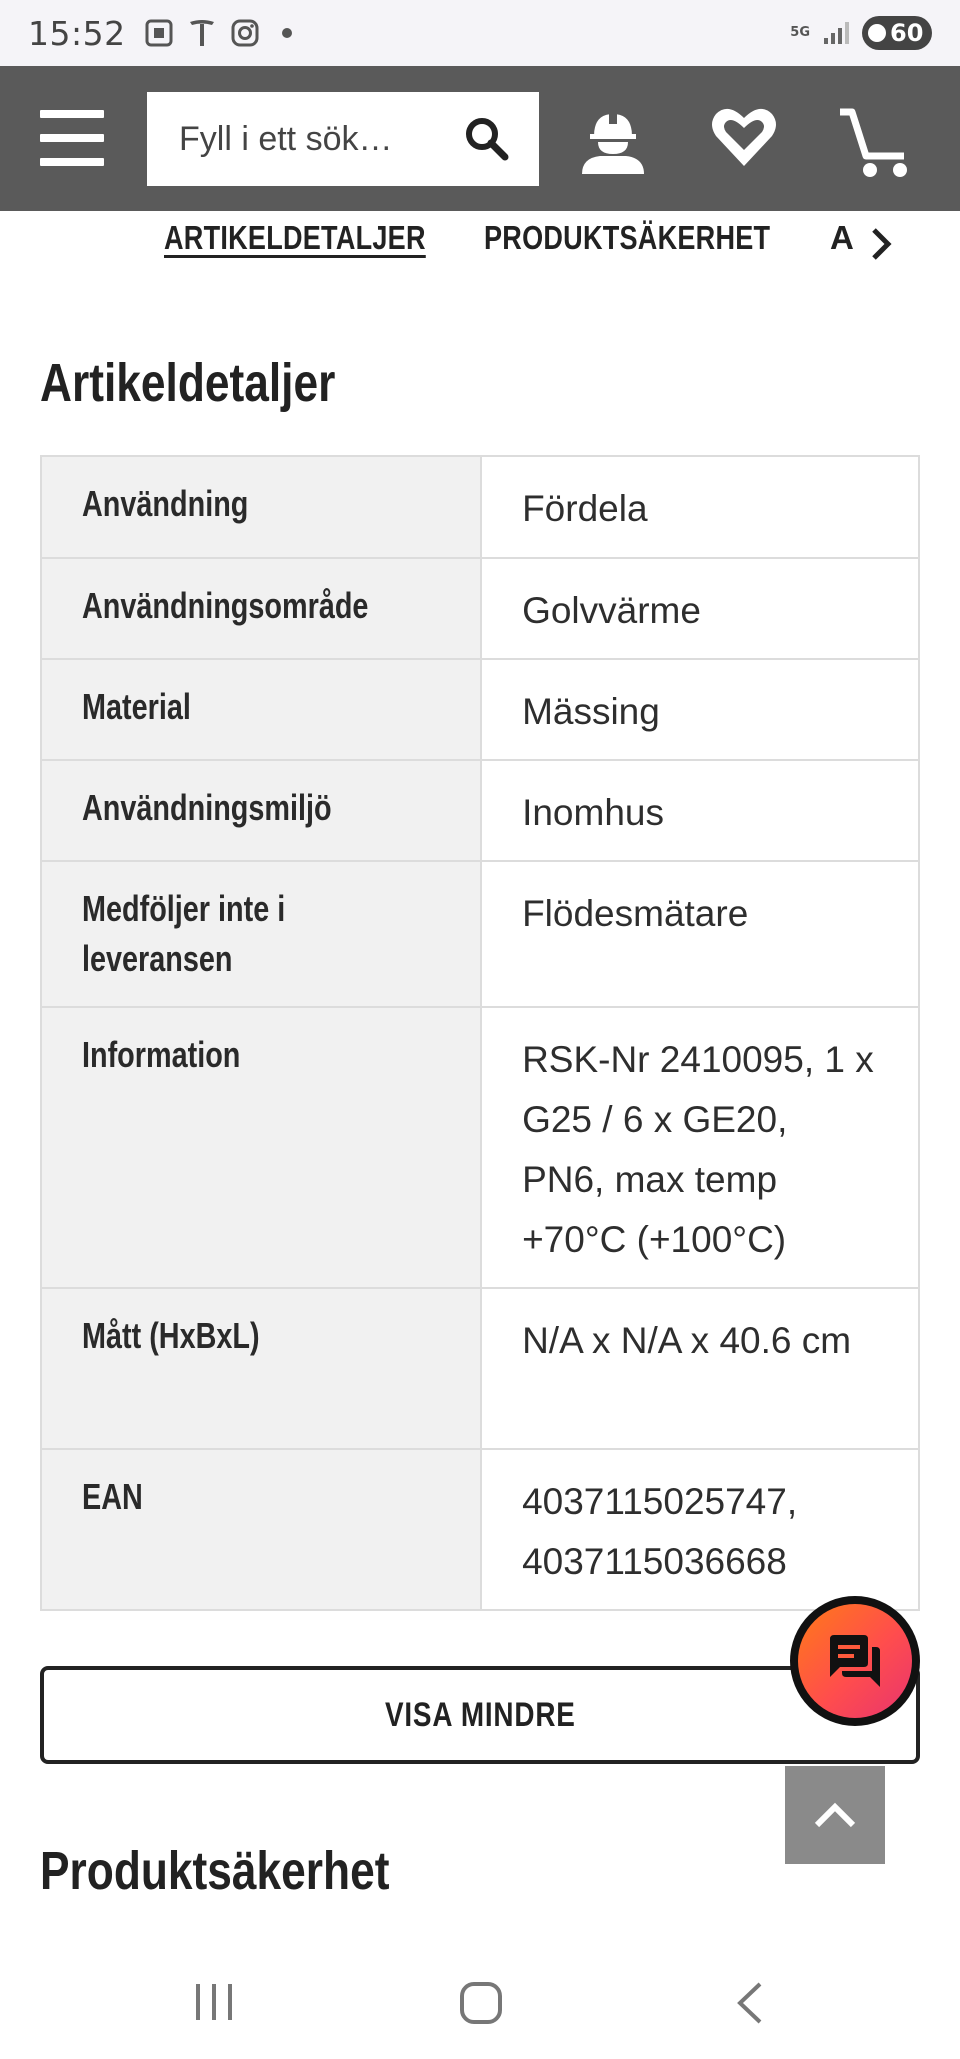 The height and width of the screenshot is (2059, 960). What do you see at coordinates (184, 933) in the screenshot?
I see `row-key: Medföljer inte i leveransen` at bounding box center [184, 933].